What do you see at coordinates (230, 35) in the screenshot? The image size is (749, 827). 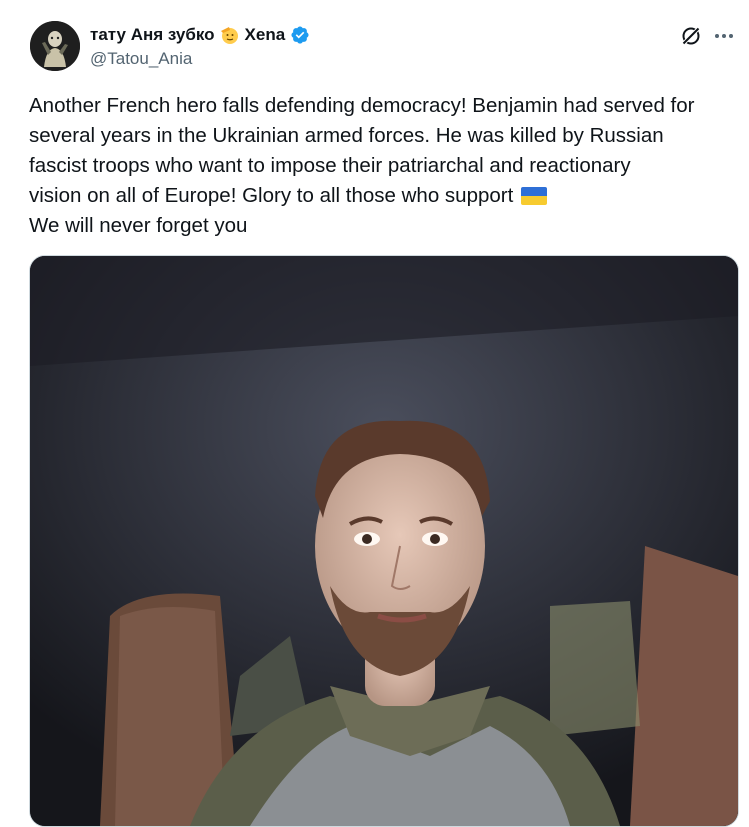 I see `saluting-face-icon` at bounding box center [230, 35].